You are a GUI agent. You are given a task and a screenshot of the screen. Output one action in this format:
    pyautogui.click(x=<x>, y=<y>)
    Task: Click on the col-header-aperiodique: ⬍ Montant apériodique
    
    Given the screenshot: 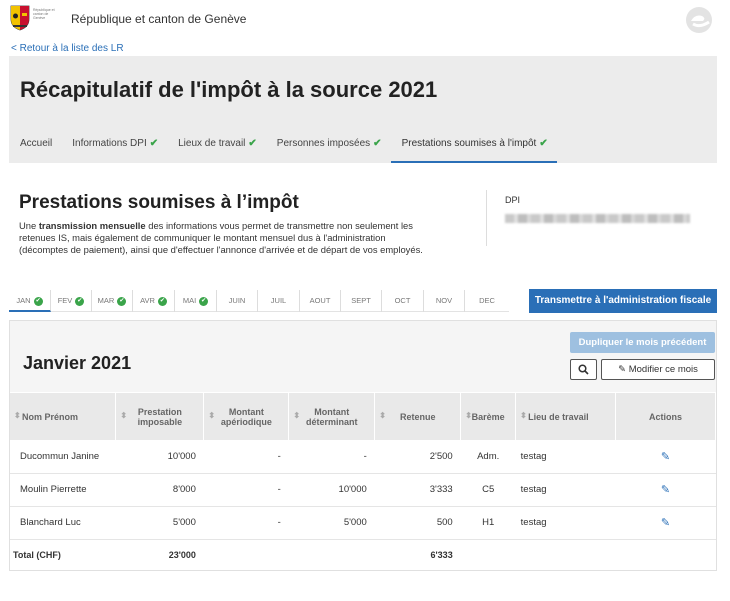 What is the action you would take?
    pyautogui.click(x=246, y=416)
    